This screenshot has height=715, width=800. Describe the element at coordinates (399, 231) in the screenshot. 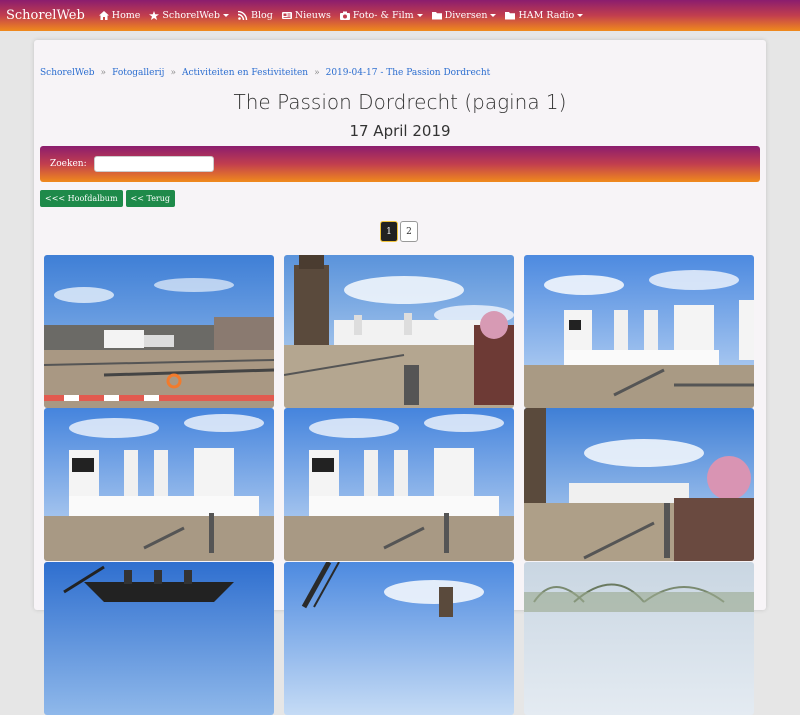

I see `pagination: 1 2` at that location.